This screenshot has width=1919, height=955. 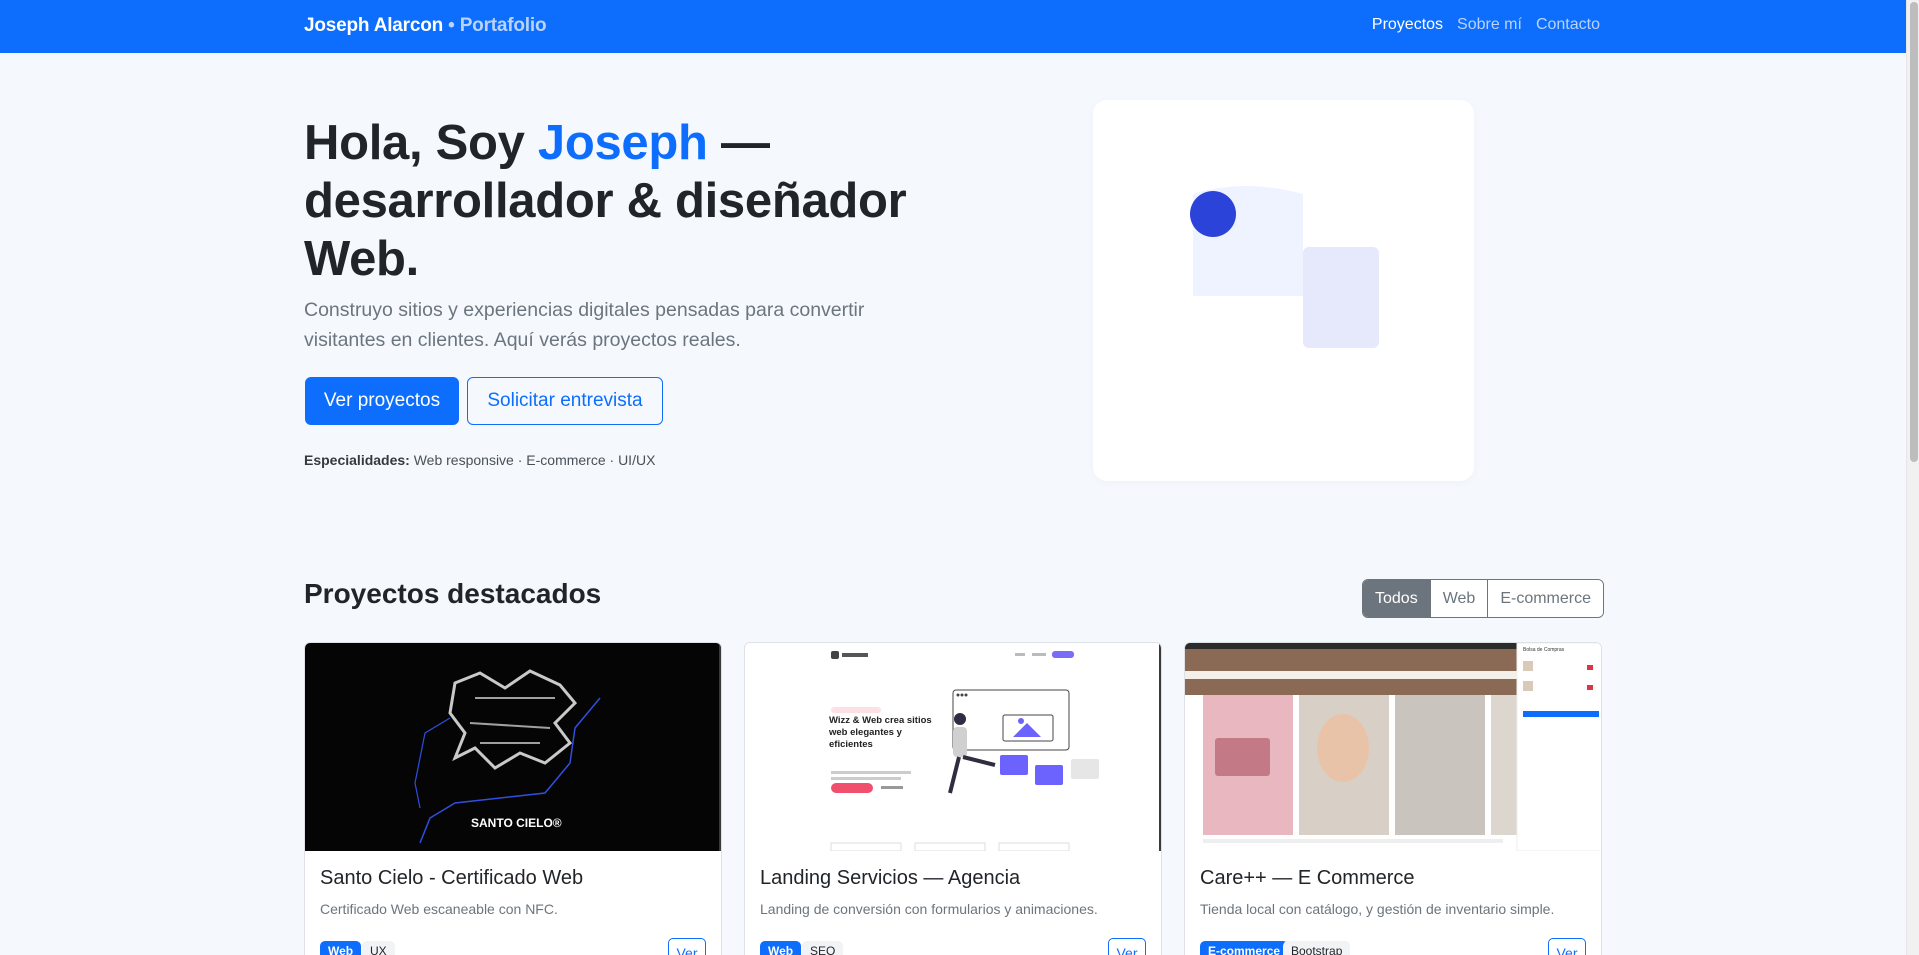 What do you see at coordinates (622, 143) in the screenshot?
I see `hero-title-name: Joseph` at bounding box center [622, 143].